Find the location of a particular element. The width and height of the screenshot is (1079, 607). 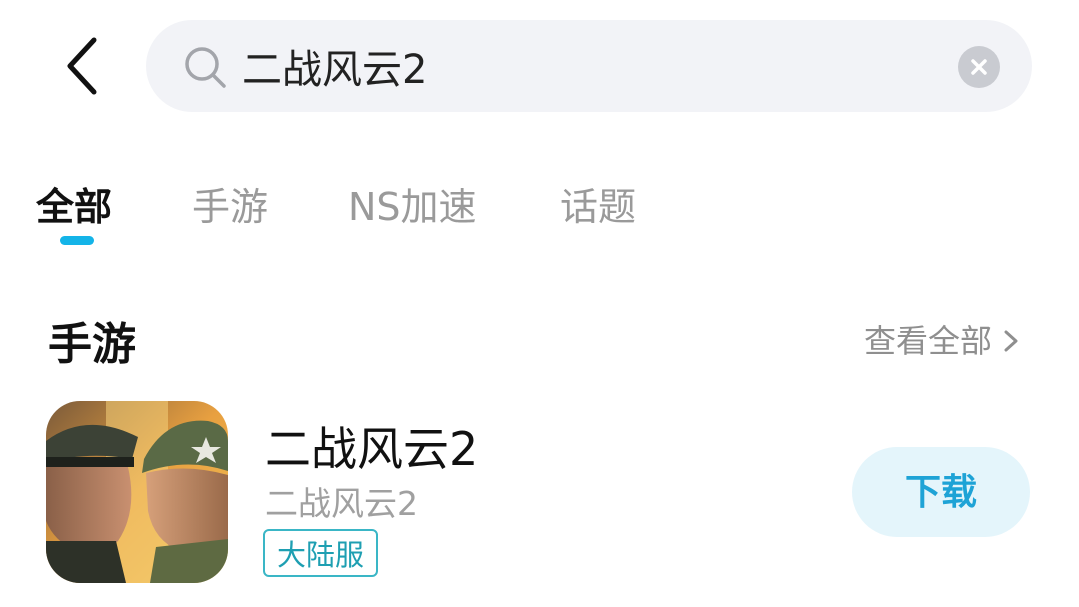

see-all-link: 查看全部 is located at coordinates (943, 339).